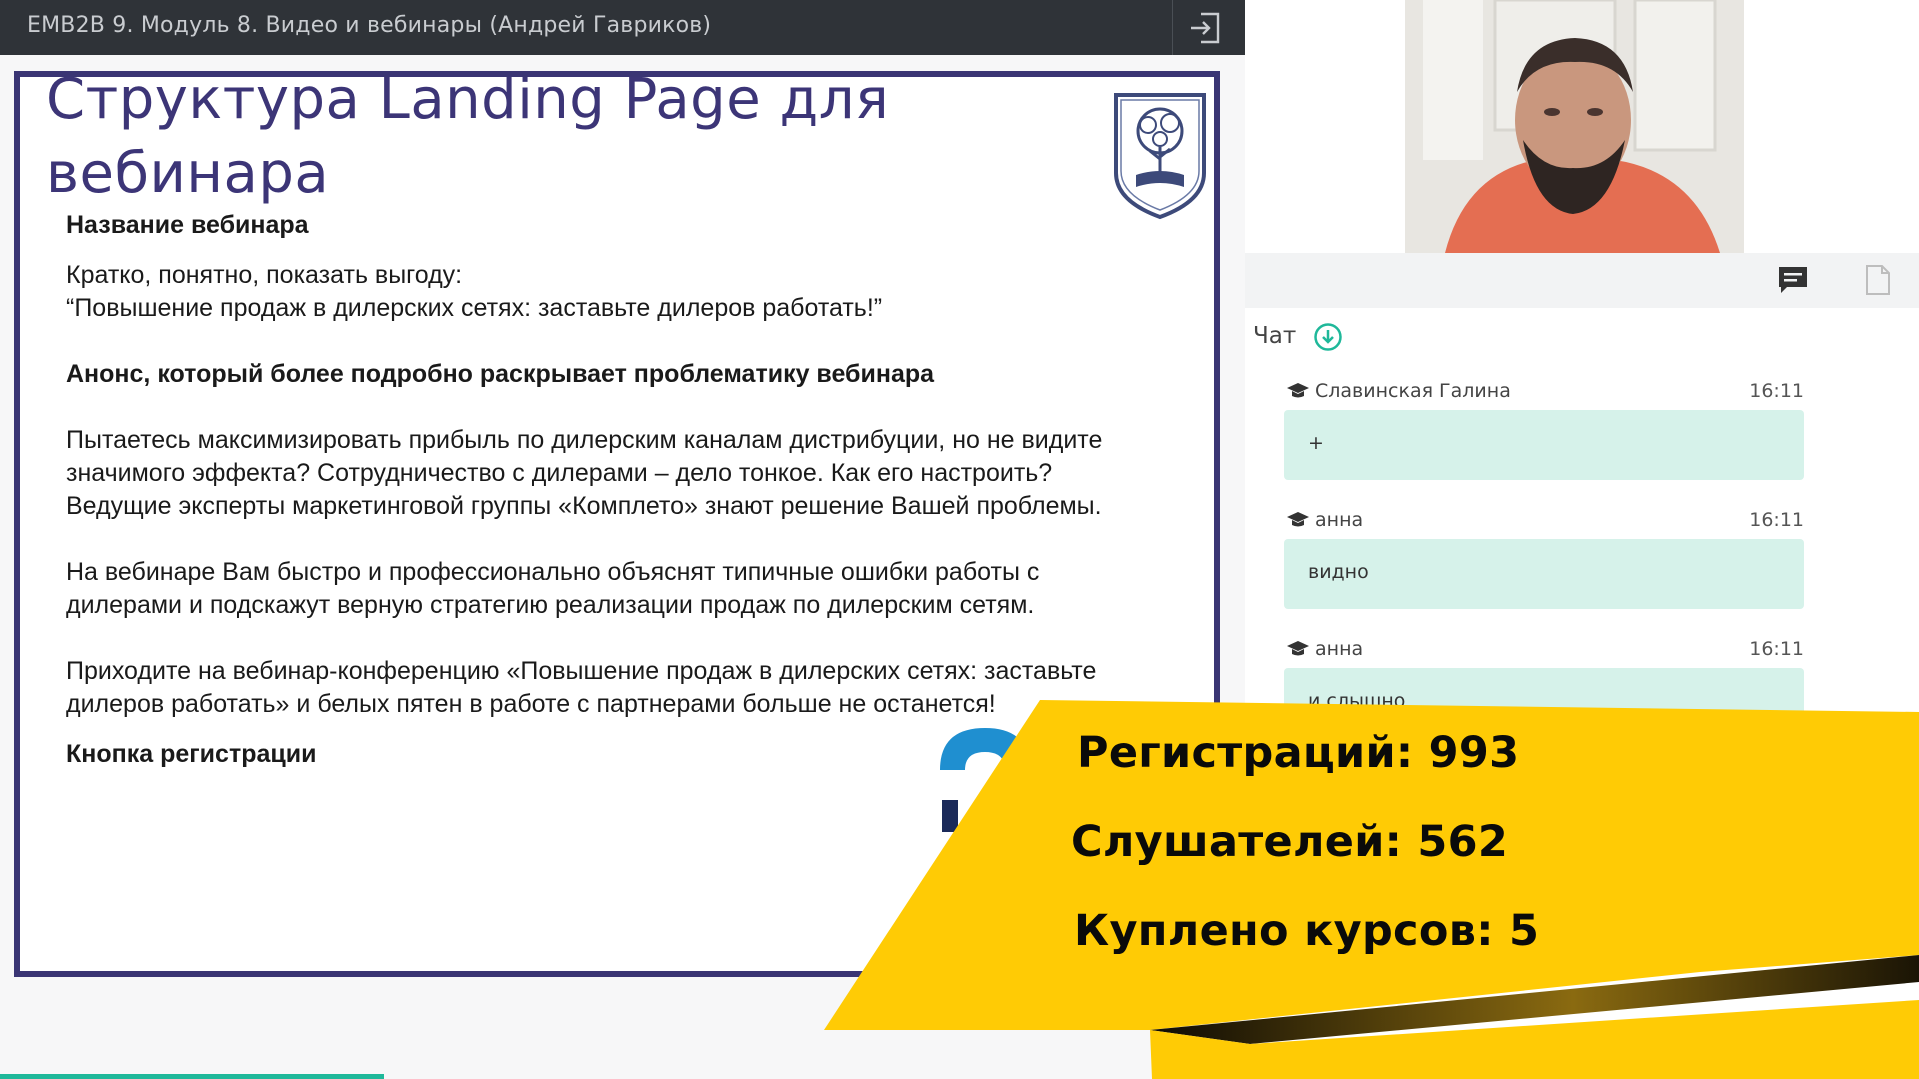 This screenshot has width=1919, height=1079. I want to click on chat-author: Славинская Галина, so click(1413, 391).